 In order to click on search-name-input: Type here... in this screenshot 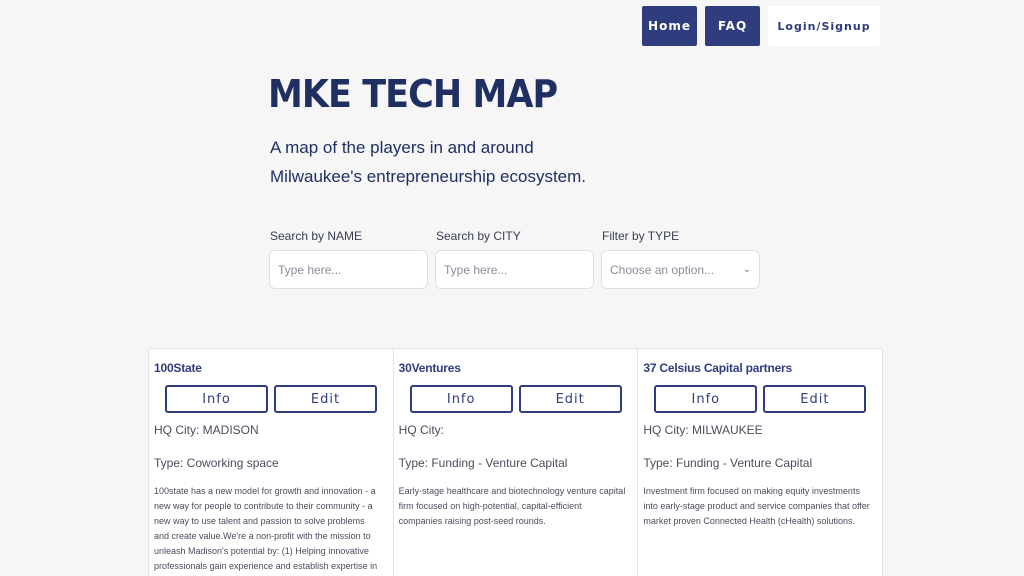, I will do `click(348, 269)`.